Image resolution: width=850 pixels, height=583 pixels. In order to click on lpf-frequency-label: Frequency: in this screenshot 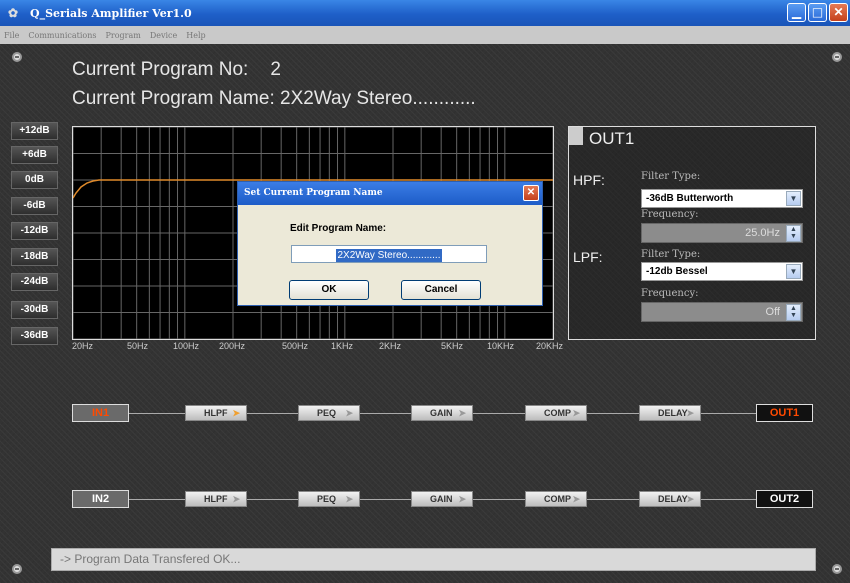, I will do `click(670, 293)`.